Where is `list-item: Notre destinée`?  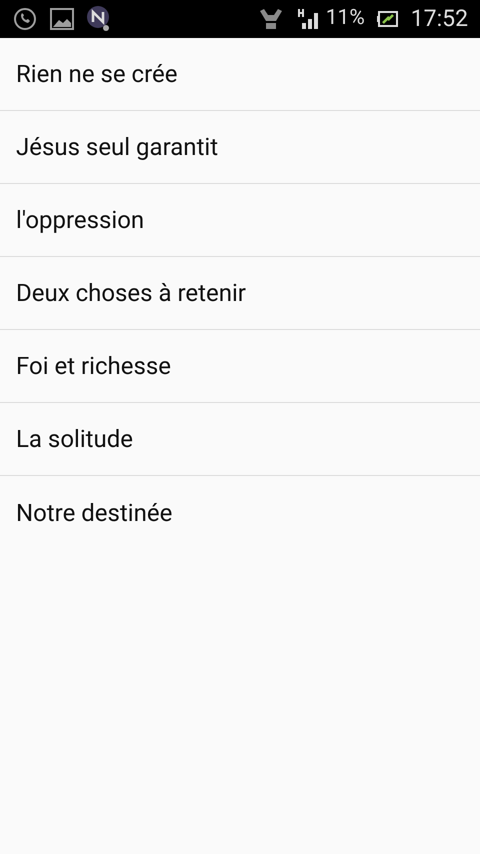 list-item: Notre destinée is located at coordinates (240, 512).